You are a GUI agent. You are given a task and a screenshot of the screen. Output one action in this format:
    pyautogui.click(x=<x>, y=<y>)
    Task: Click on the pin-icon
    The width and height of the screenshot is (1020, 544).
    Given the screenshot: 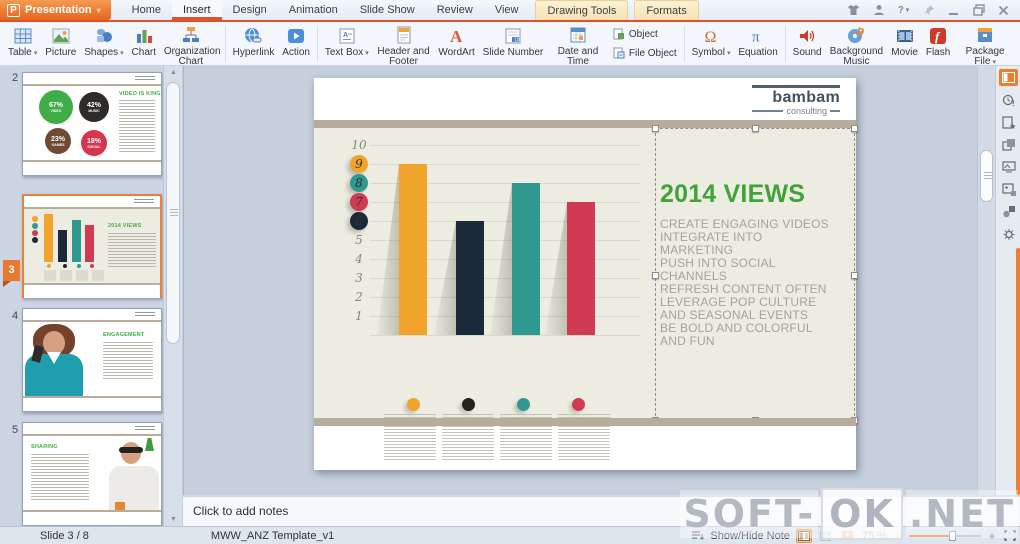 What is the action you would take?
    pyautogui.click(x=928, y=10)
    